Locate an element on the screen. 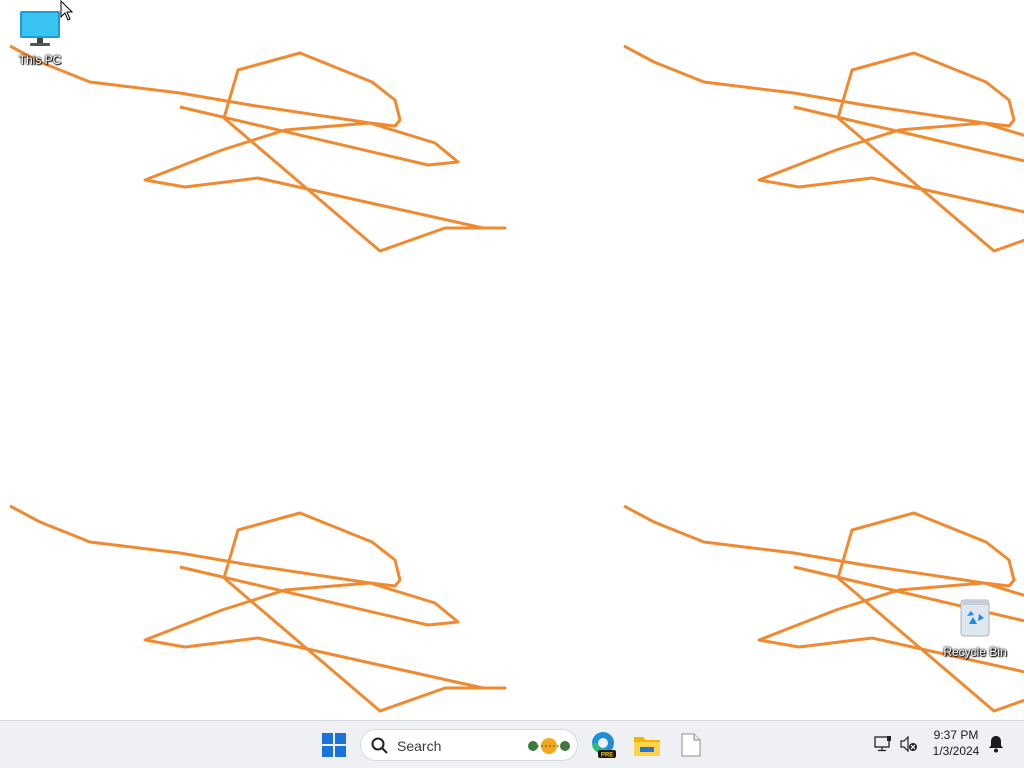 This screenshot has height=768, width=1024. monitor-icon is located at coordinates (40, 28).